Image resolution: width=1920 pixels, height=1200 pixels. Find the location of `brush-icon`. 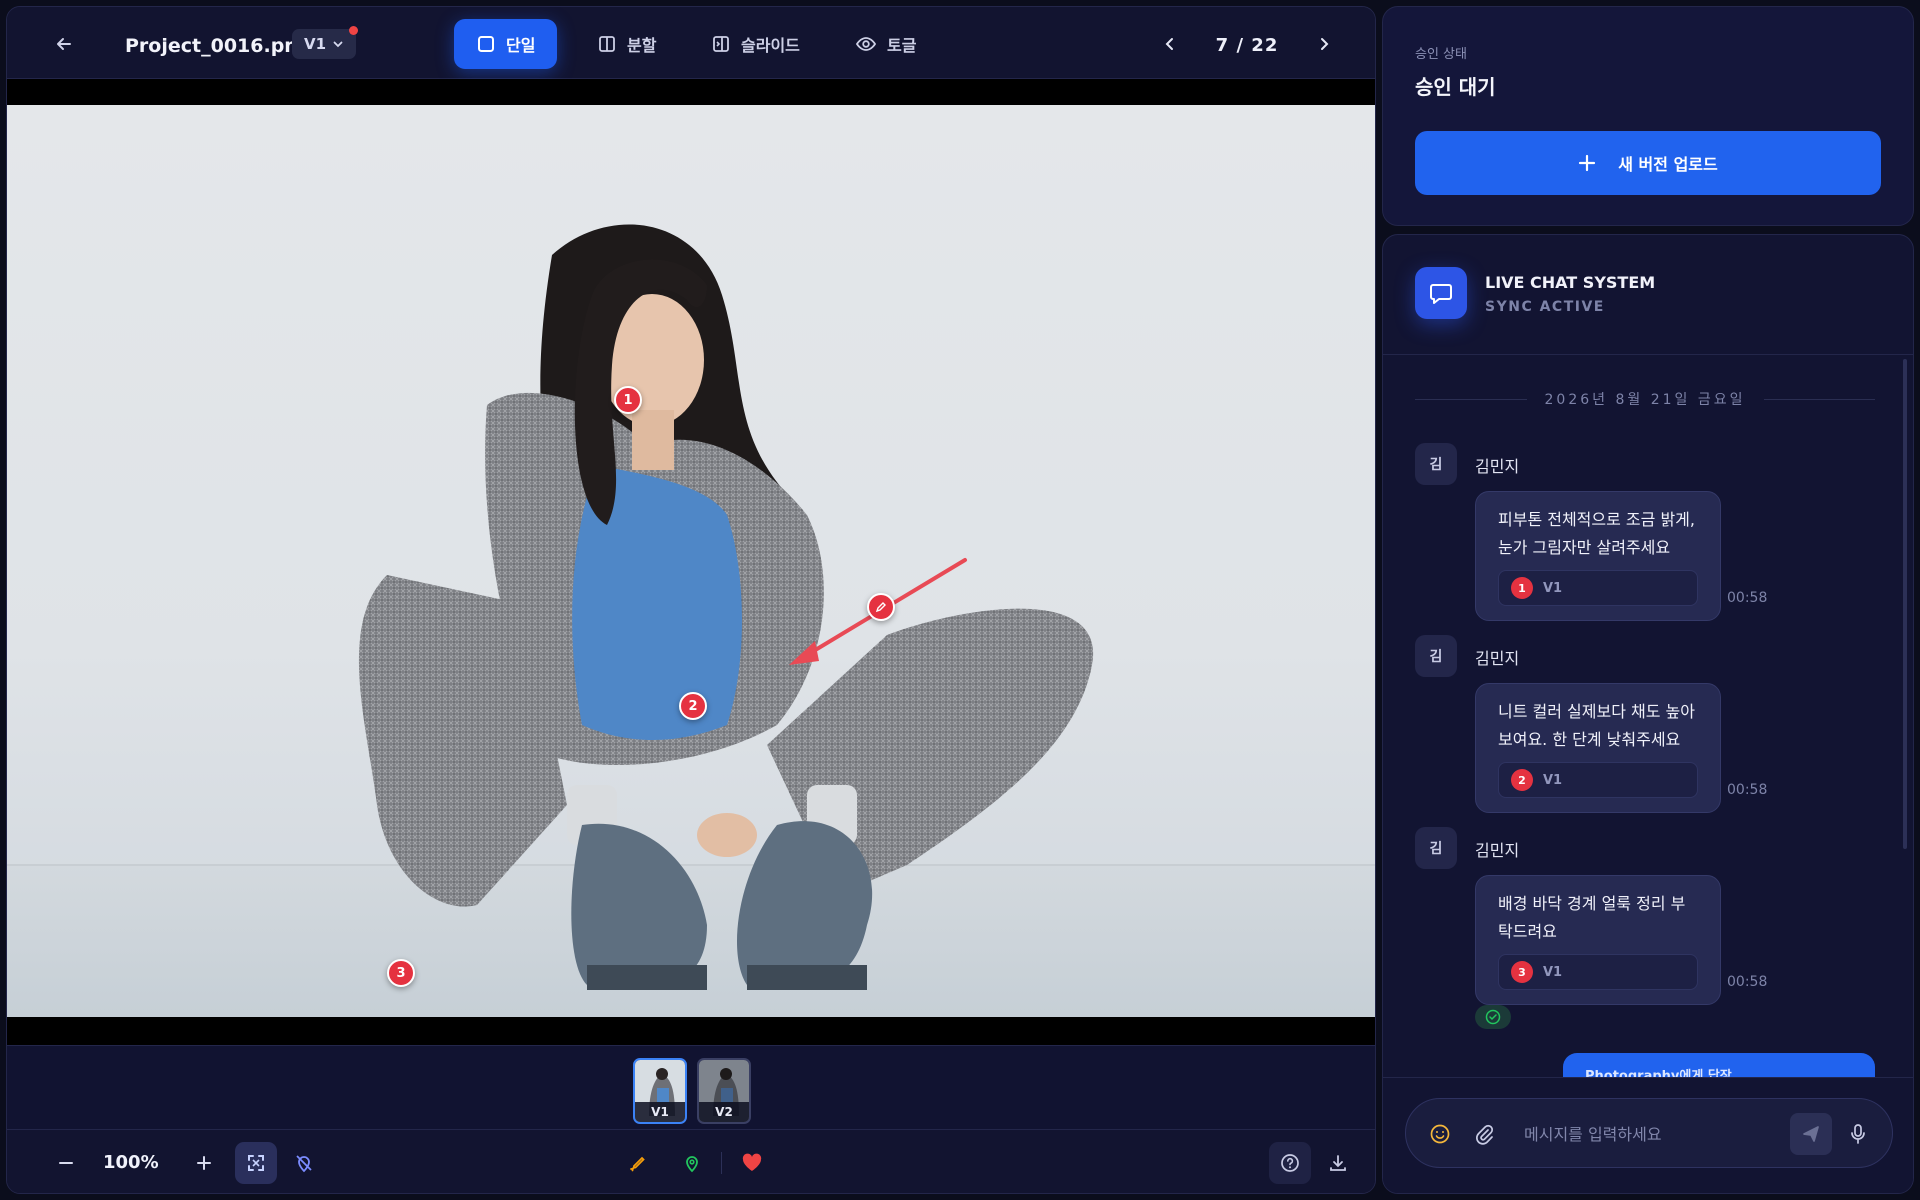

brush-icon is located at coordinates (637, 1164).